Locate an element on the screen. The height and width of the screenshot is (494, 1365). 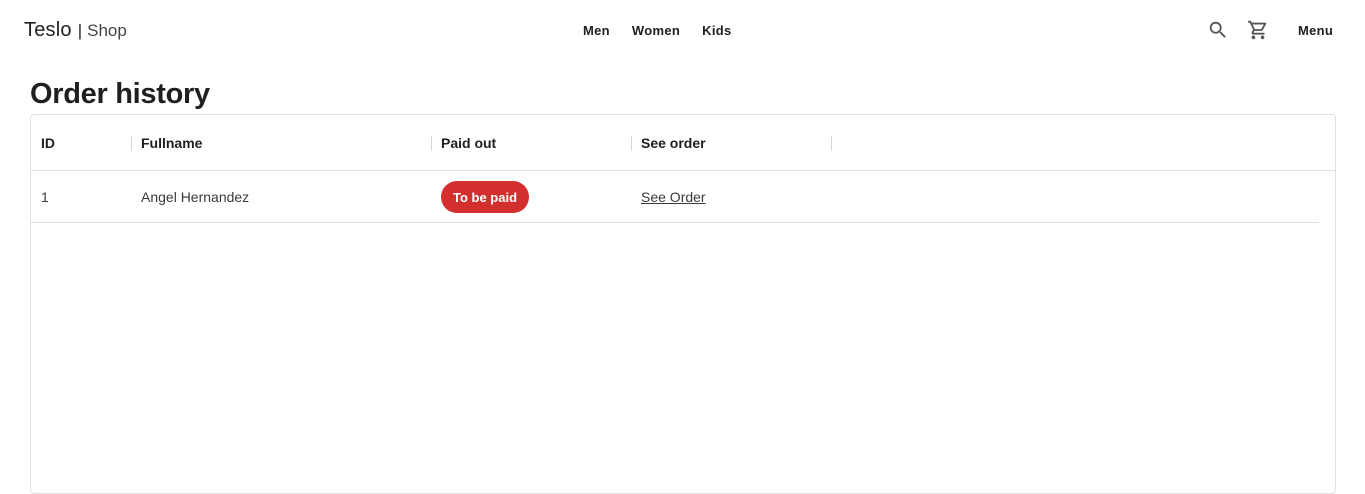
see-order-link: See Order is located at coordinates (673, 197).